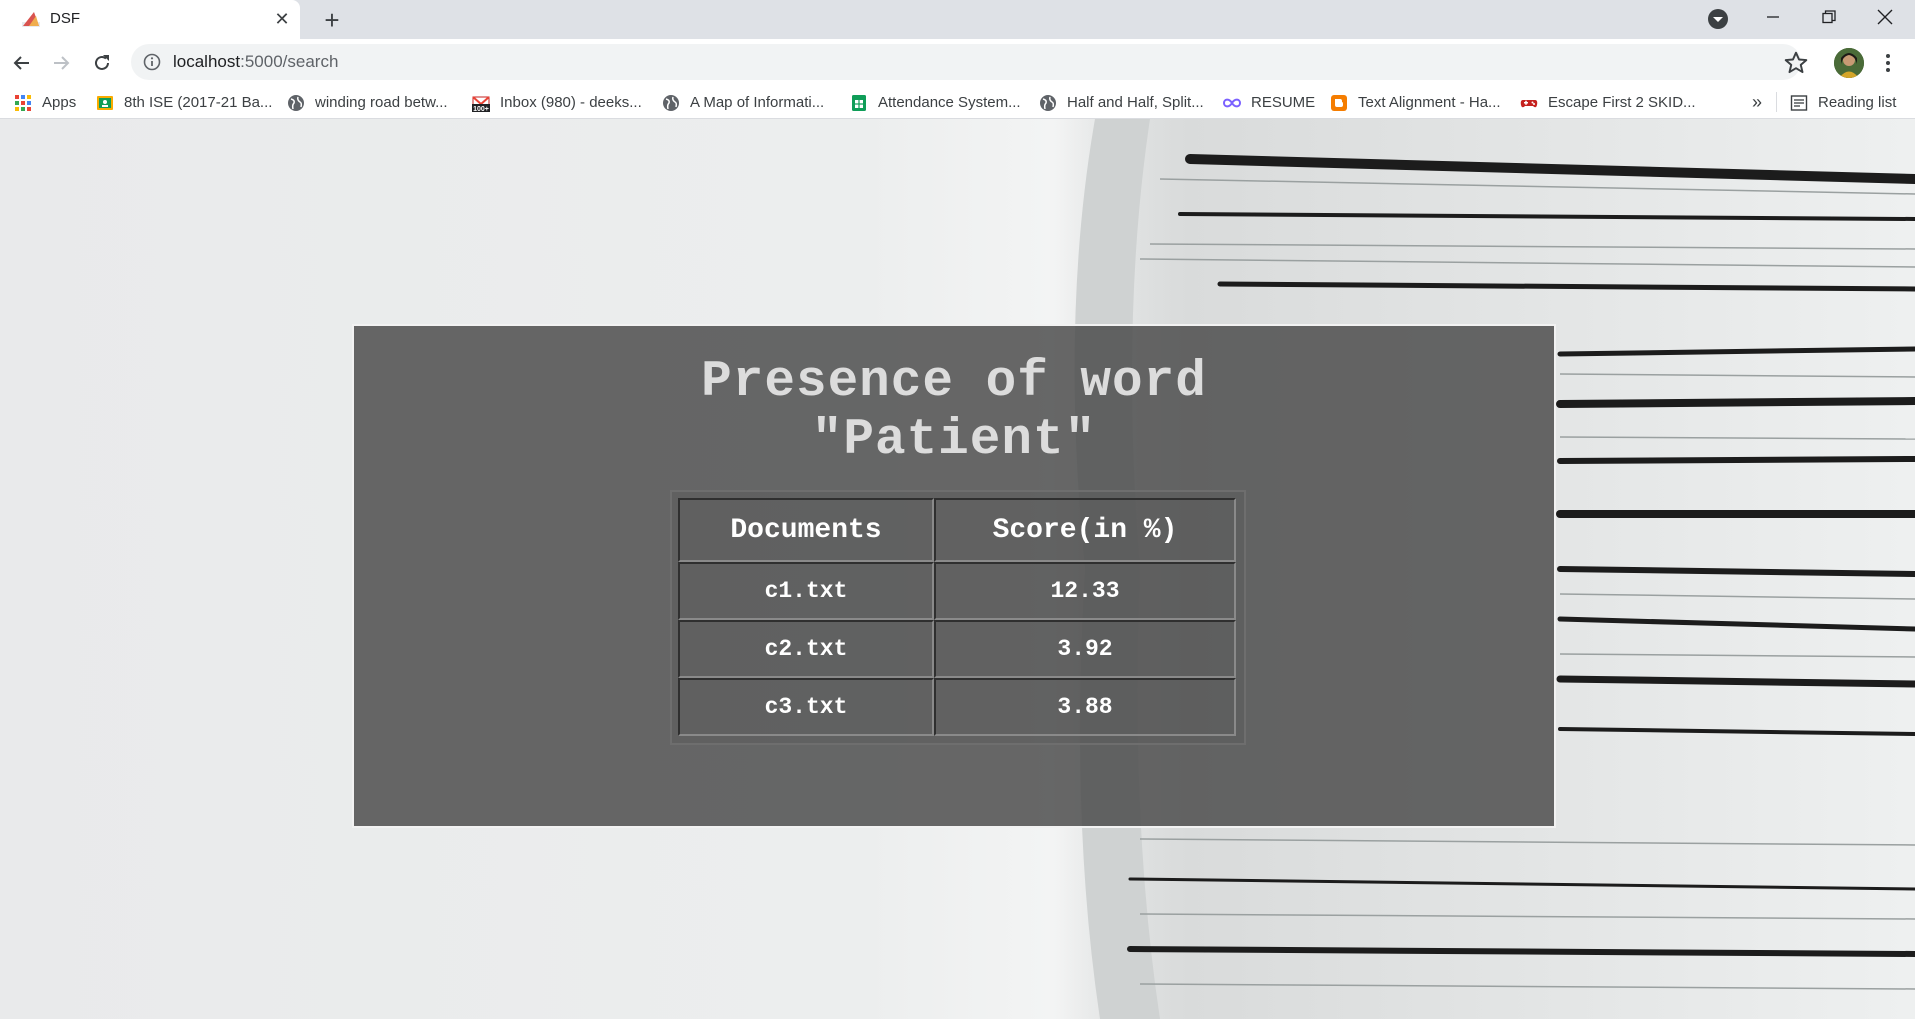  I want to click on score-cell: 3.88, so click(1085, 707).